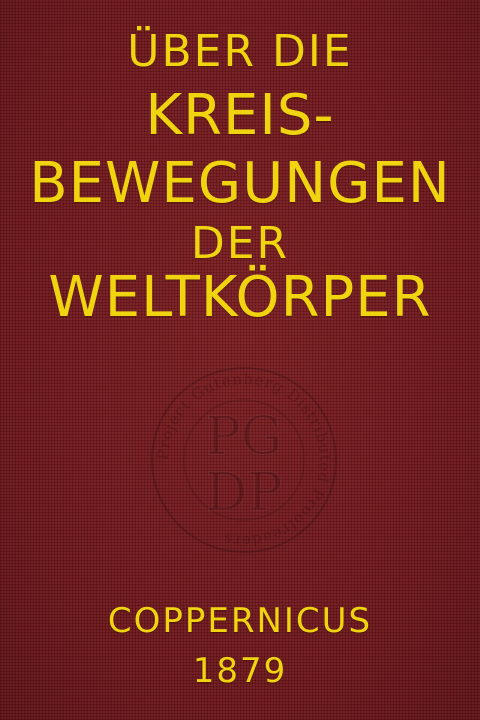 This screenshot has width=480, height=720. Describe the element at coordinates (244, 493) in the screenshot. I see `seal-initials-bottom: DP` at that location.